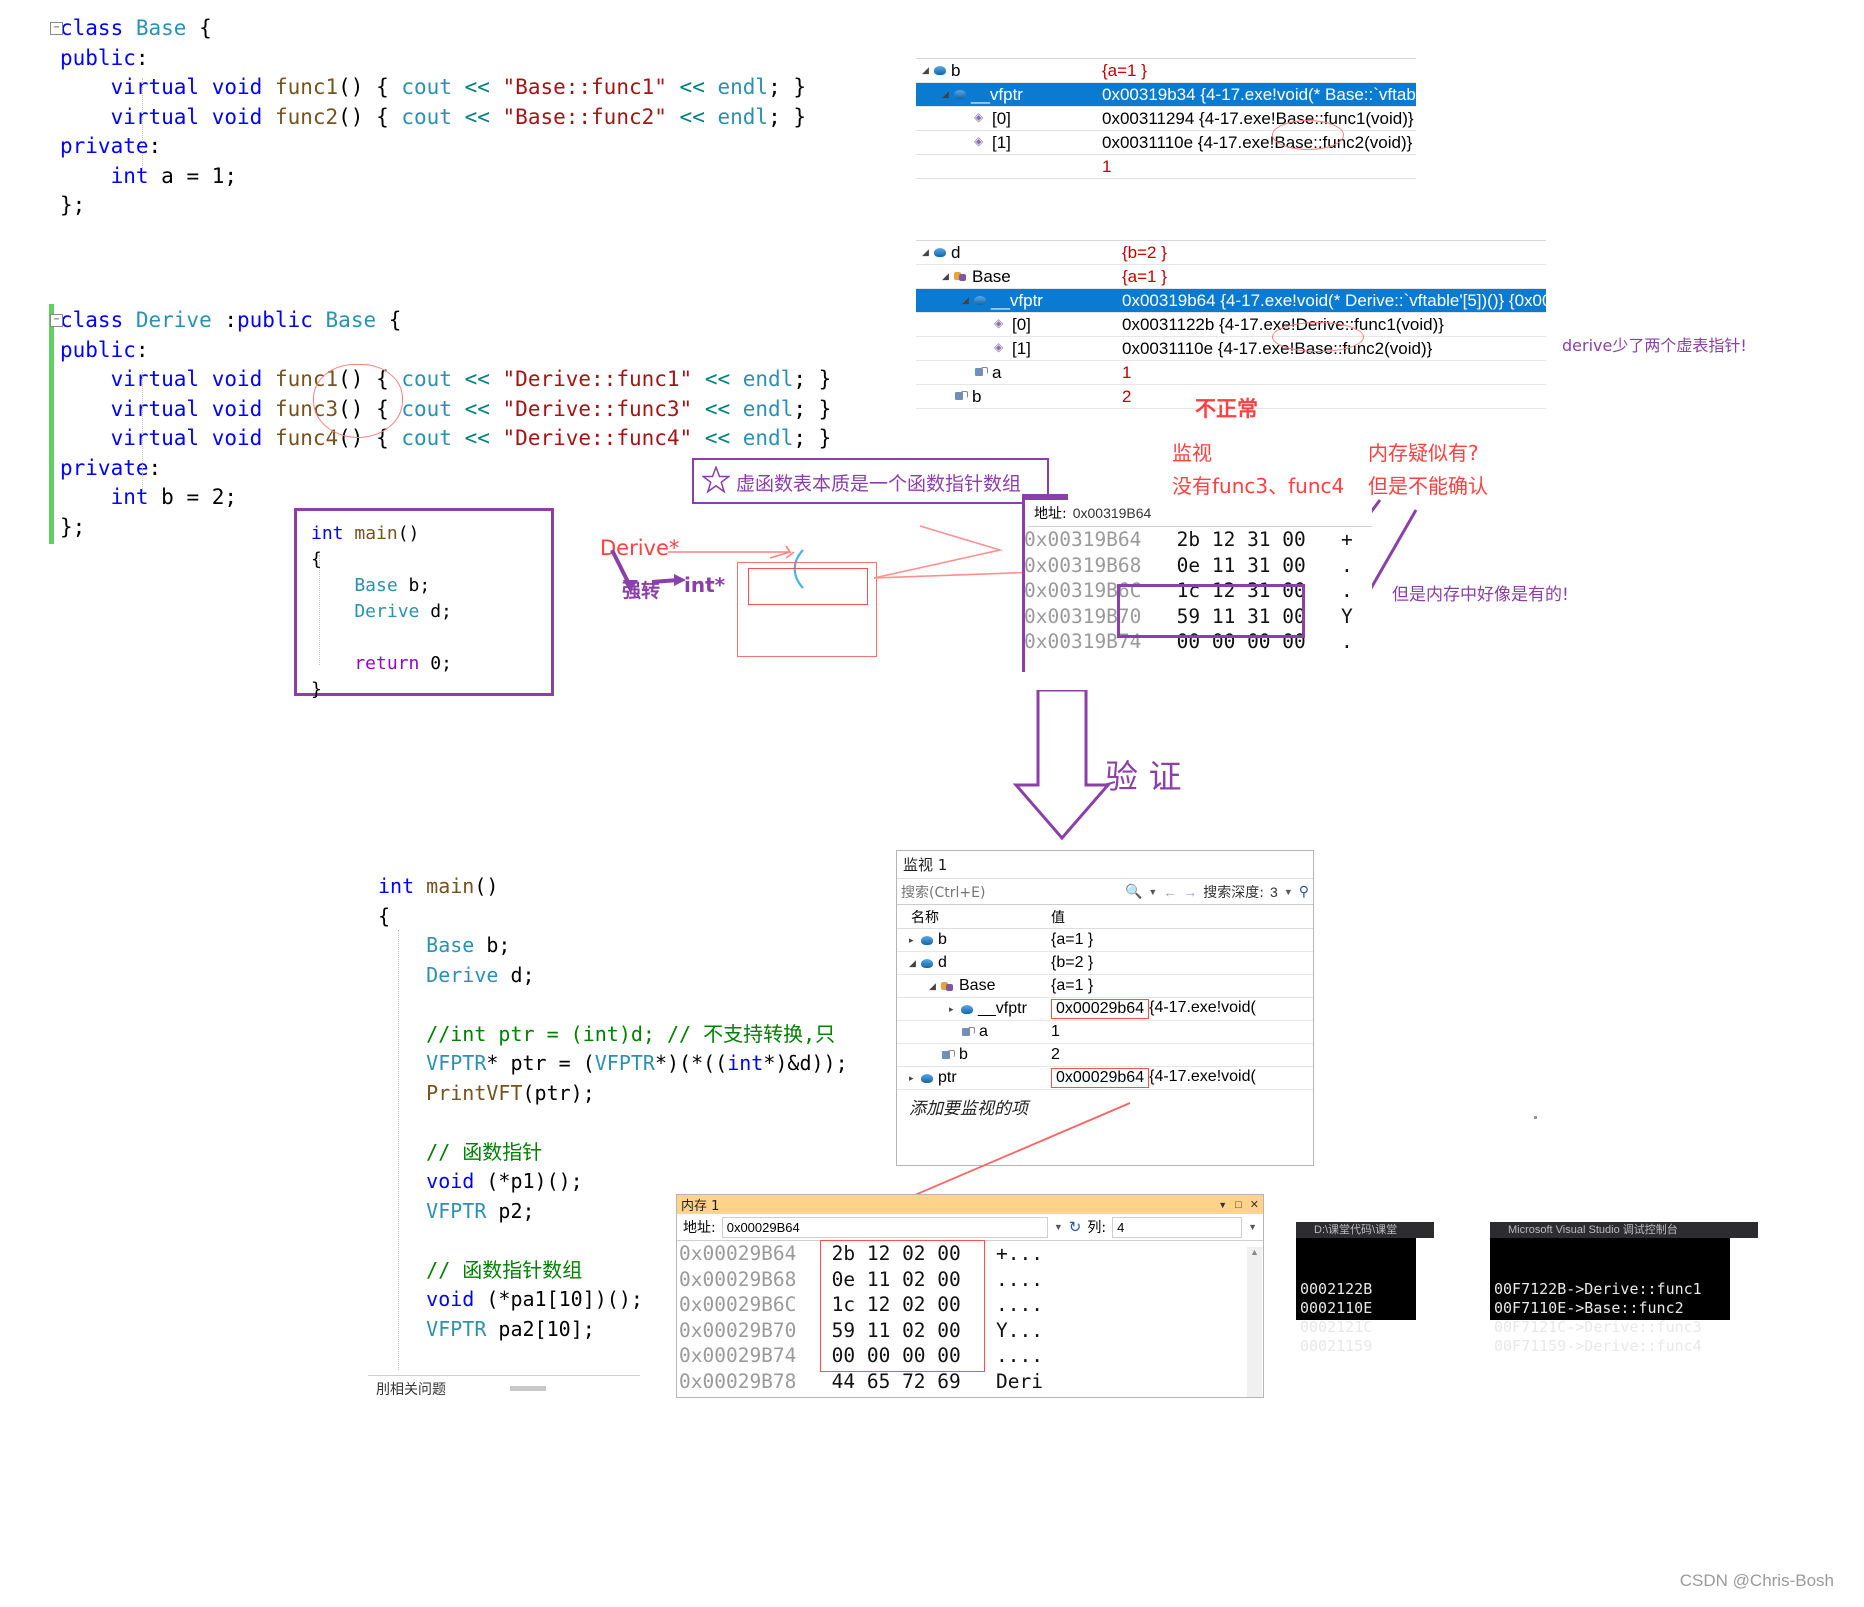 The image size is (1864, 1607). What do you see at coordinates (1254, 1204) in the screenshot?
I see `close-icon: ✕` at bounding box center [1254, 1204].